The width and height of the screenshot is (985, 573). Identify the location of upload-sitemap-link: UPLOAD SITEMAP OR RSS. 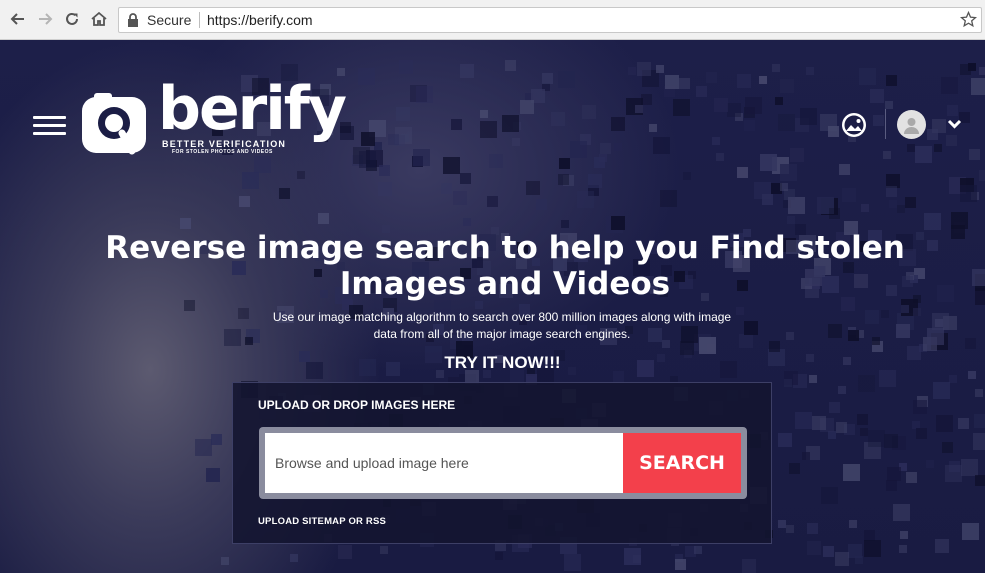
(322, 521).